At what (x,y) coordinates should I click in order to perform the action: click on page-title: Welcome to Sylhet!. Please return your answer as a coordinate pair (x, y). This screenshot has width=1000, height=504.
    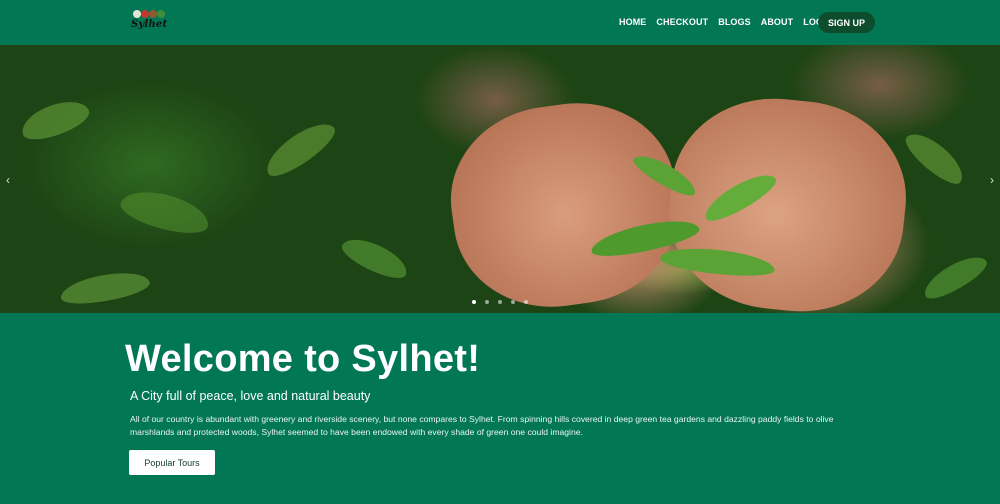
    Looking at the image, I should click on (303, 359).